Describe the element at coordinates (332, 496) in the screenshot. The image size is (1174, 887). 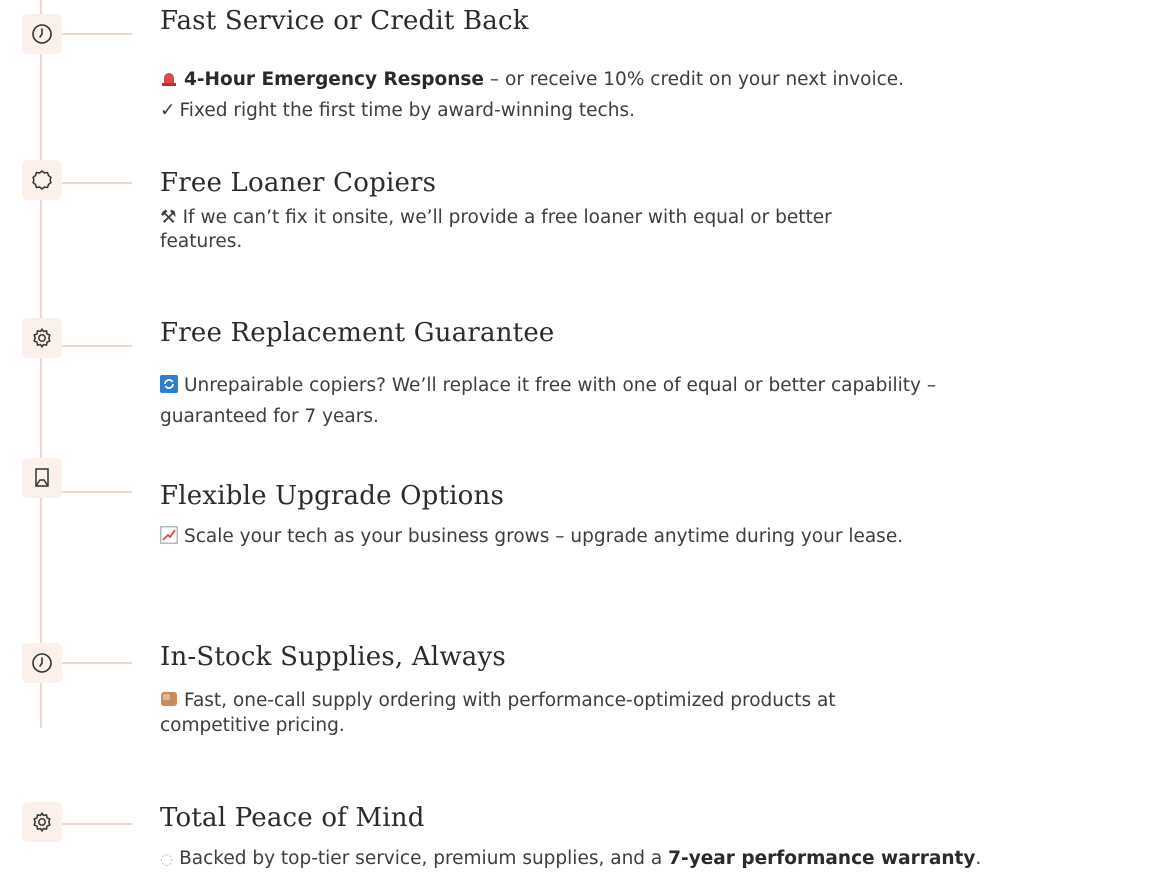
I see `section-title: Flexible Upgrade Options` at that location.